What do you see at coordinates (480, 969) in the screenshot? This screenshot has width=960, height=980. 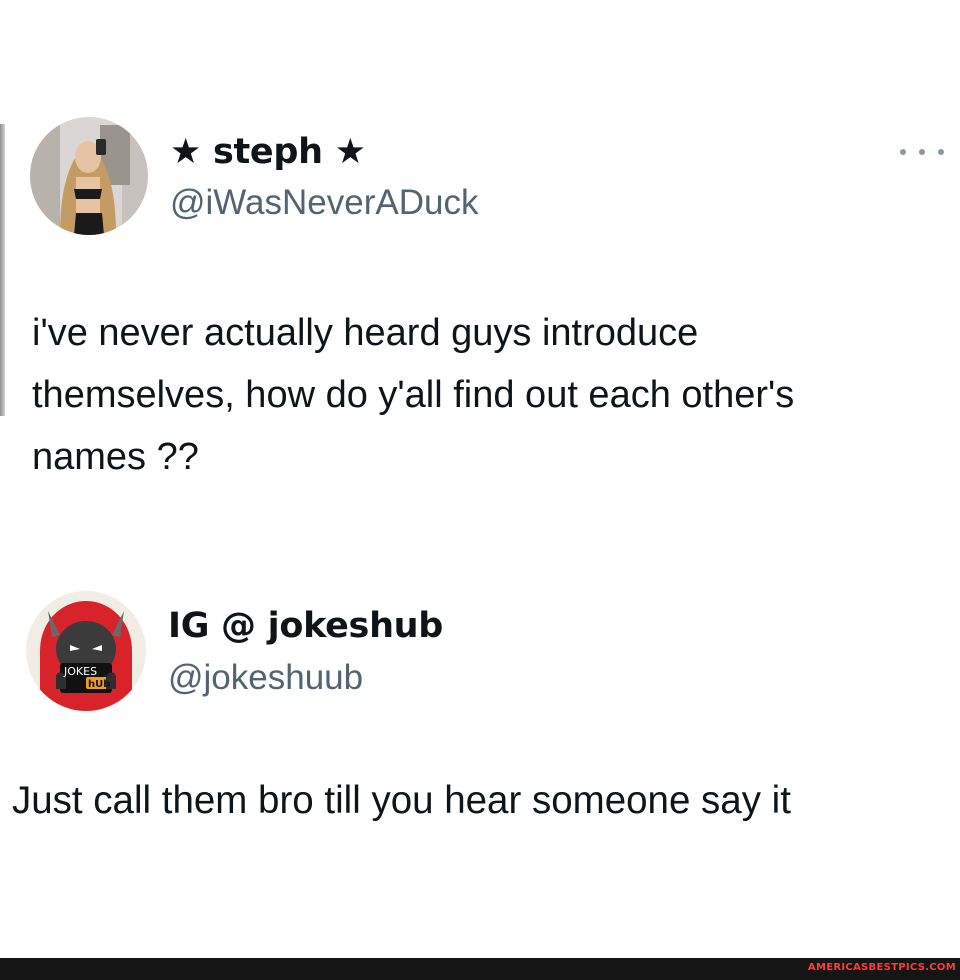 I see `watermark-bar: AMERICASBESTPICS.COM` at bounding box center [480, 969].